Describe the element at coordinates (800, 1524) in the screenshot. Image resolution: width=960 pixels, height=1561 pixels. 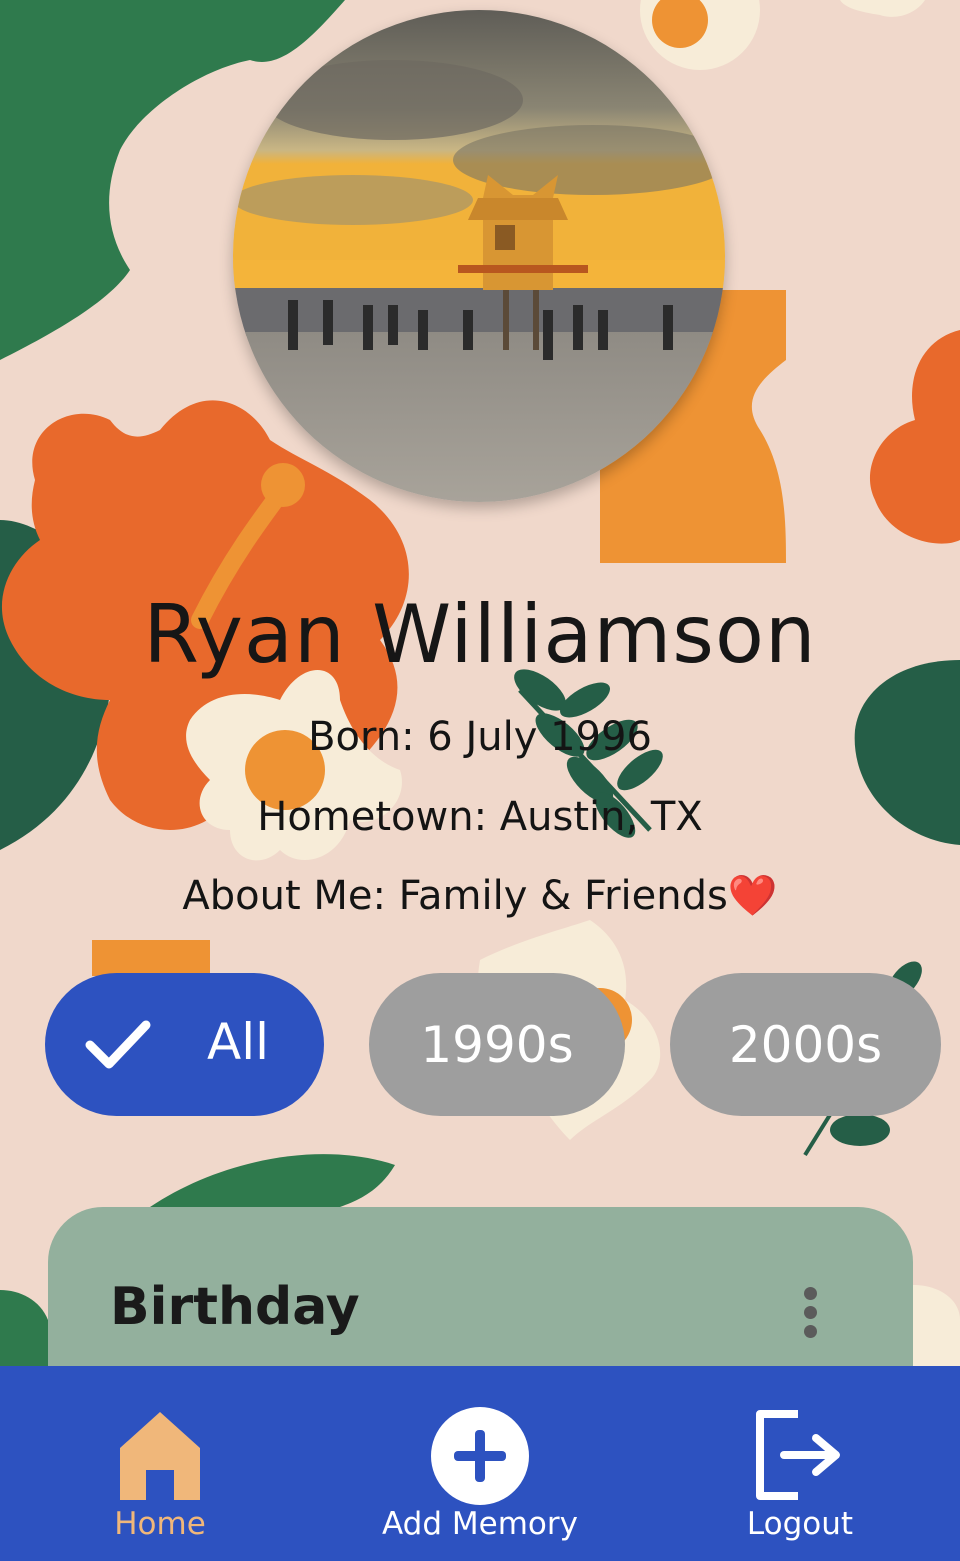
I see `nav-logout-label: Logout` at that location.